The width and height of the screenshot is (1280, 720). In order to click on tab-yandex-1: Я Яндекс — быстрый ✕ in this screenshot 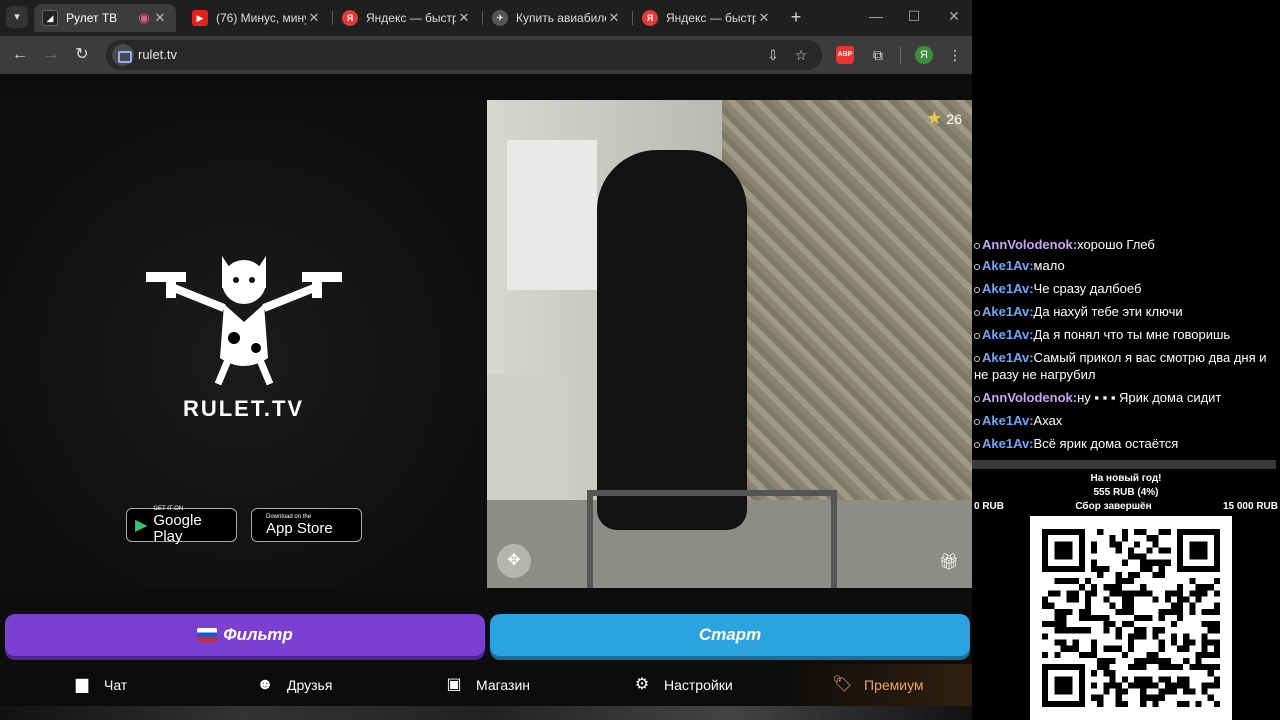, I will do `click(407, 18)`.